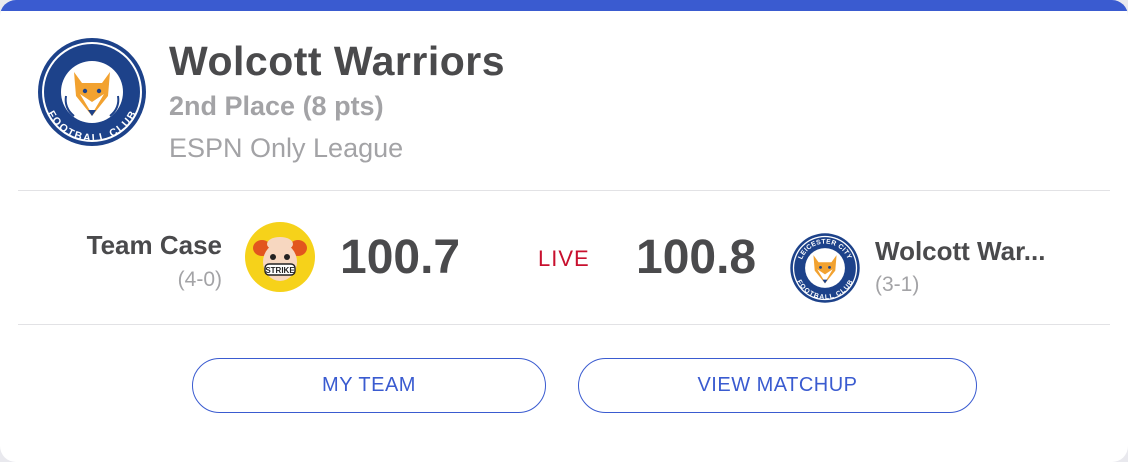 The width and height of the screenshot is (1128, 462). Describe the element at coordinates (276, 106) in the screenshot. I see `team-standing: 2nd Place (8 pts)` at that location.